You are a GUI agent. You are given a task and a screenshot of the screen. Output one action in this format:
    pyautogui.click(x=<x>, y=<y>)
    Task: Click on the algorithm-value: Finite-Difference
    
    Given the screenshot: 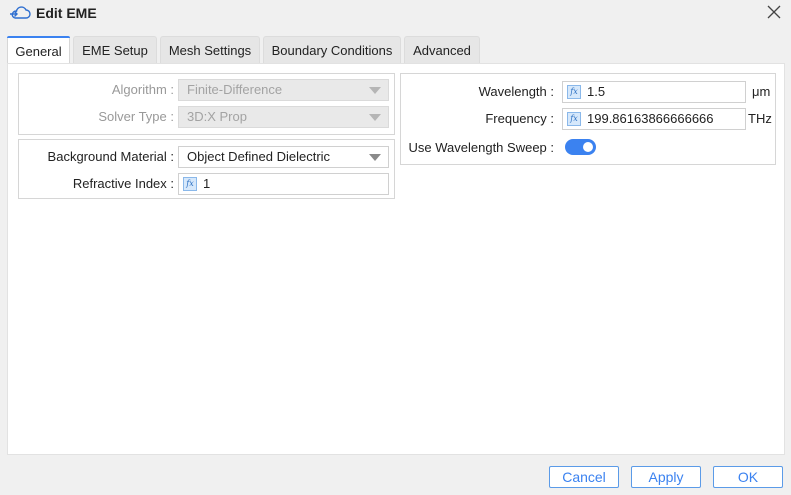 What is the action you would take?
    pyautogui.click(x=235, y=89)
    